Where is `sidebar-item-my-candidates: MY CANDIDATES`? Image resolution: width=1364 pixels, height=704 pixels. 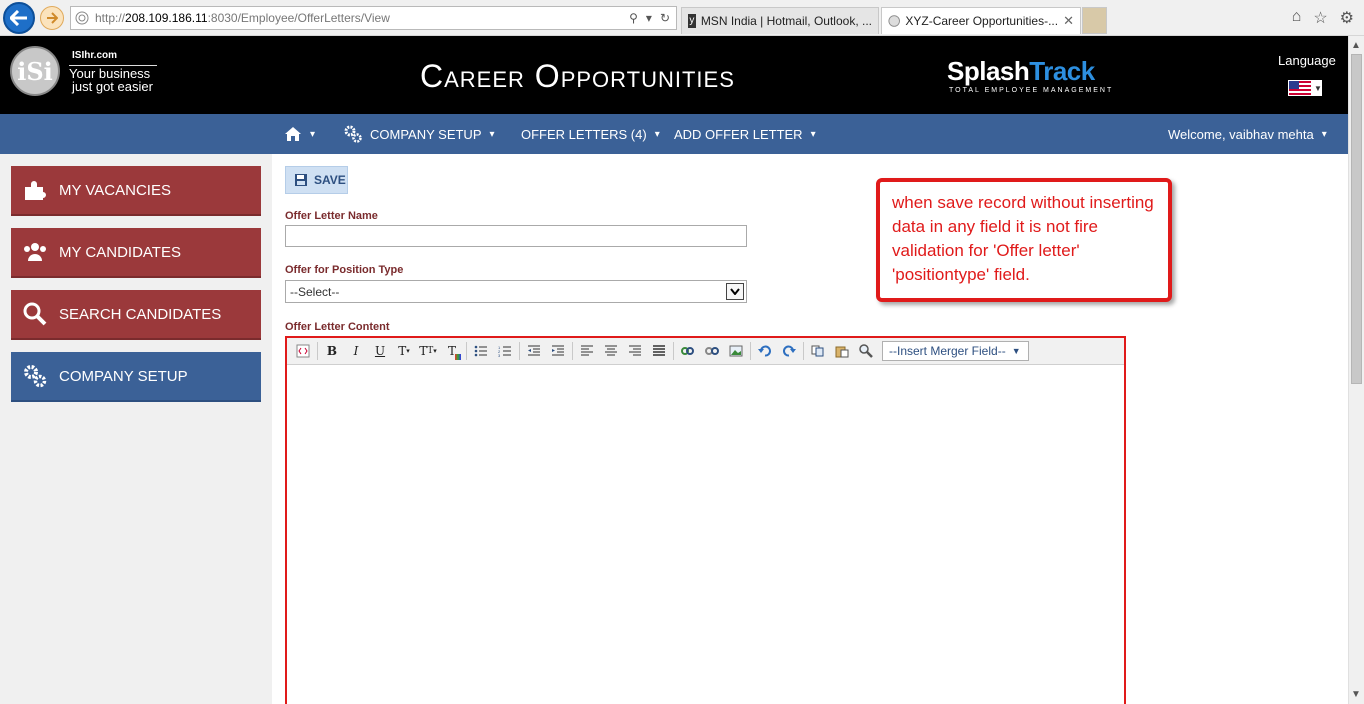
sidebar-item-my-candidates: MY CANDIDATES is located at coordinates (136, 253).